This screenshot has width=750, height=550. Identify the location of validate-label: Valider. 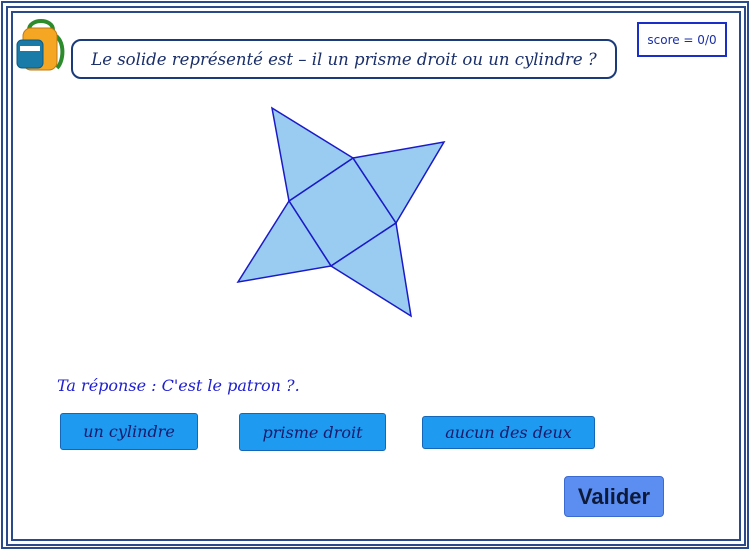
(614, 496).